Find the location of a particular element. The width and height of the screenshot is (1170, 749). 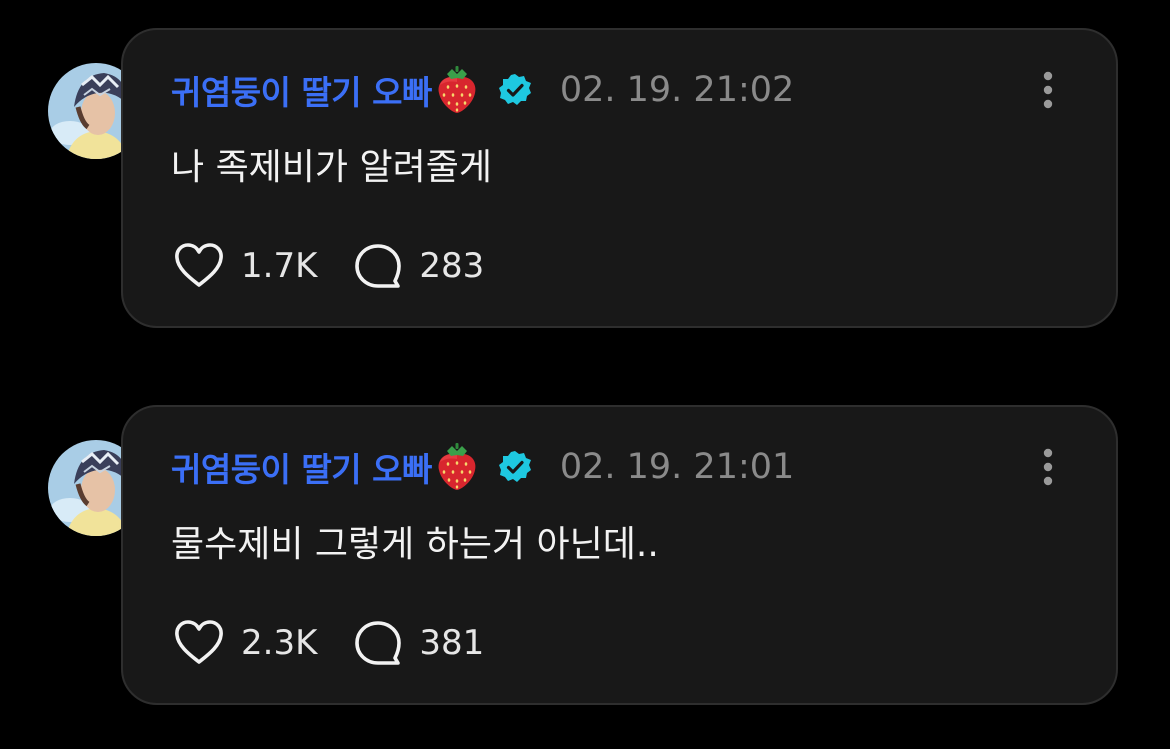

timestamp: 02. 19. 21:02 is located at coordinates (677, 90).